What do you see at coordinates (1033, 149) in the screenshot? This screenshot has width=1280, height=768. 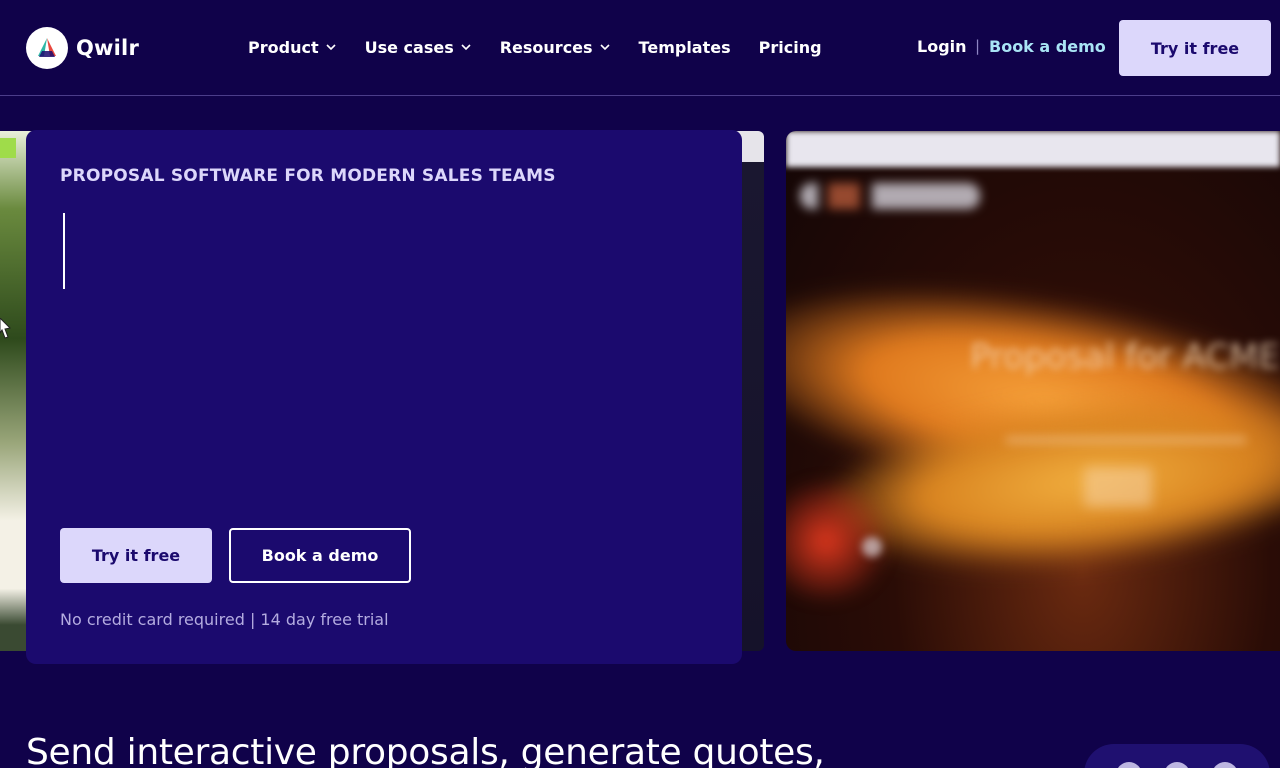 I see `preview-browser-bar` at bounding box center [1033, 149].